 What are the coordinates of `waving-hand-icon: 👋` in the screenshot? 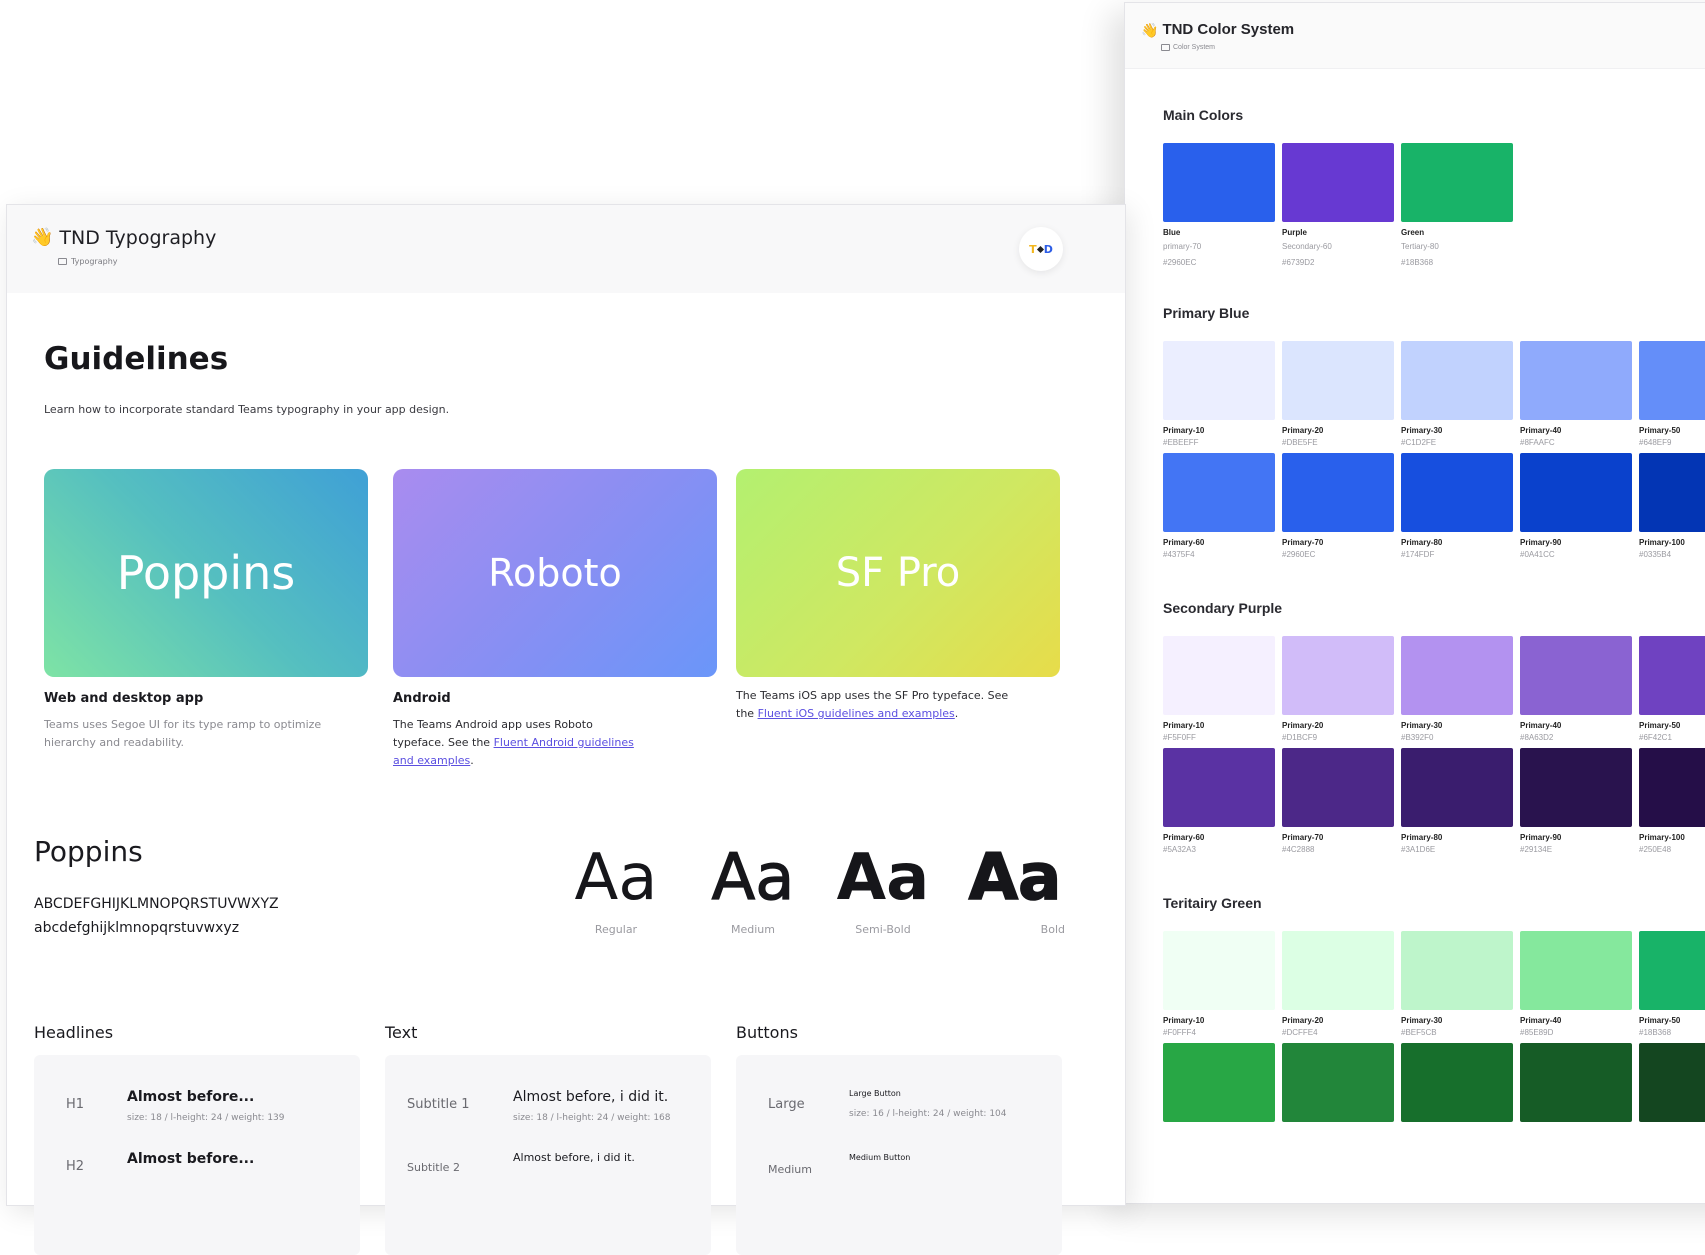 It's located at (1150, 29).